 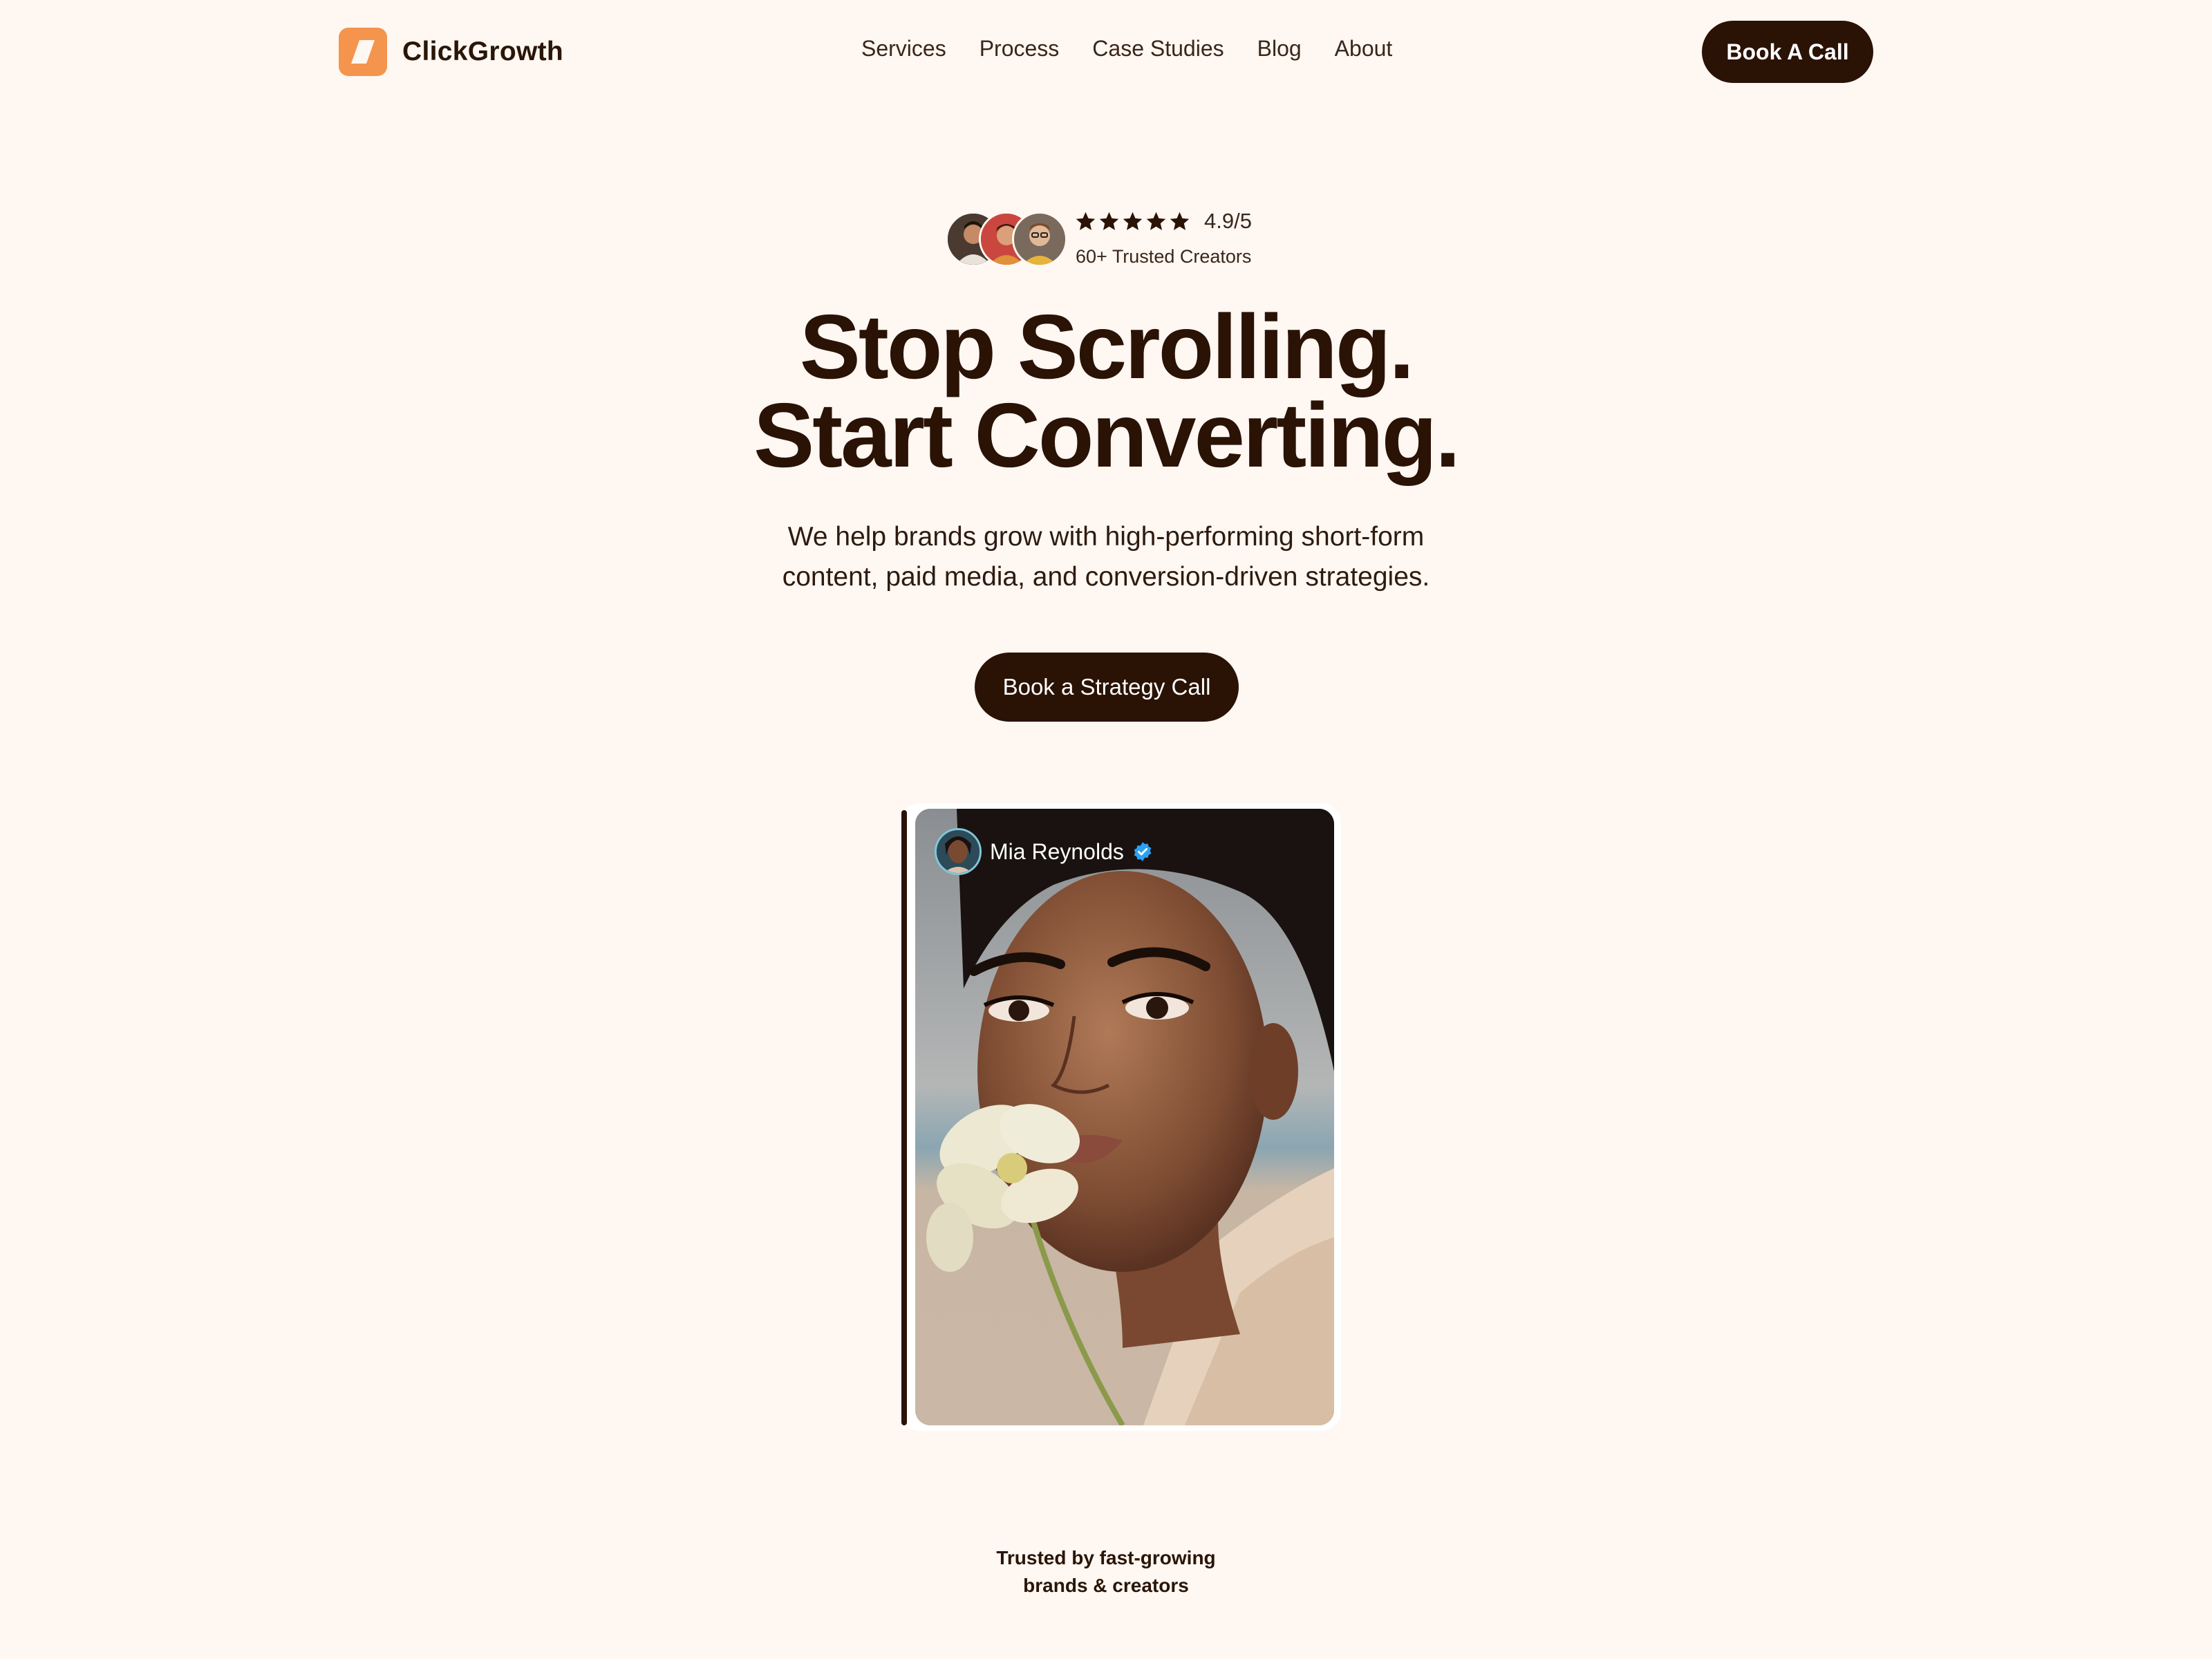 What do you see at coordinates (1364, 49) in the screenshot?
I see `nav-link-about: About` at bounding box center [1364, 49].